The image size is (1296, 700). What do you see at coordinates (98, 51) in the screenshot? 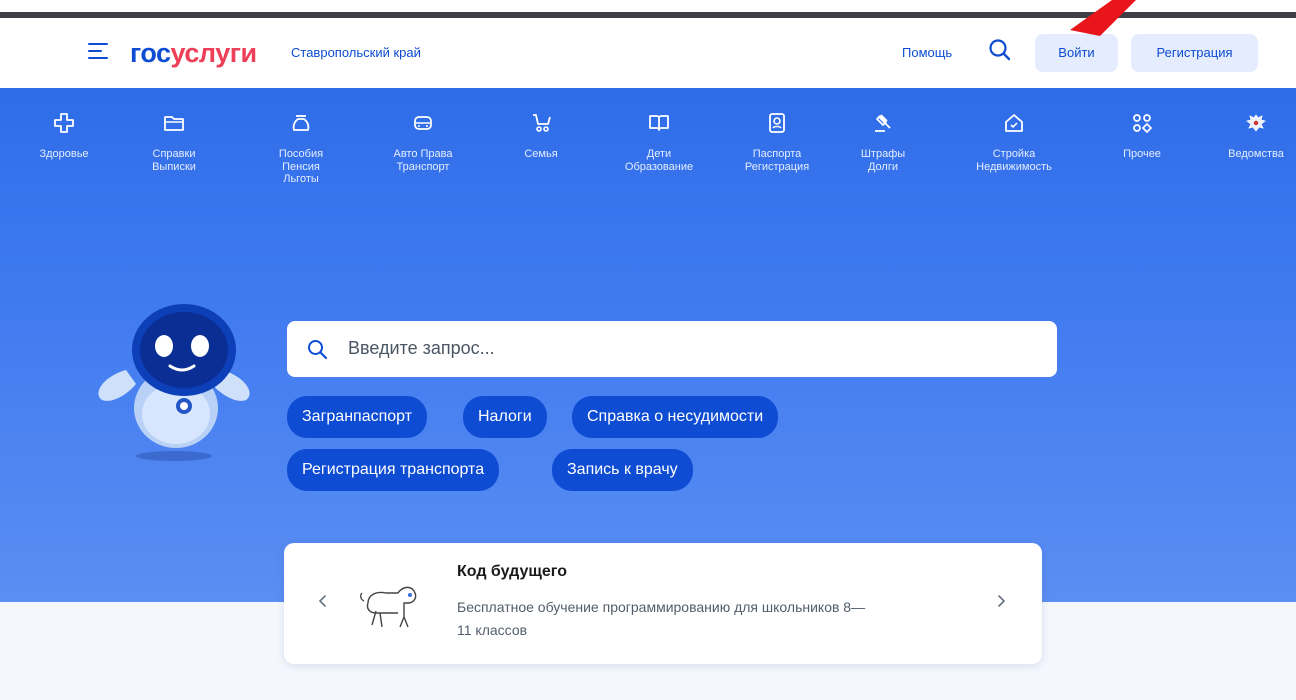
I see `menu-icon` at bounding box center [98, 51].